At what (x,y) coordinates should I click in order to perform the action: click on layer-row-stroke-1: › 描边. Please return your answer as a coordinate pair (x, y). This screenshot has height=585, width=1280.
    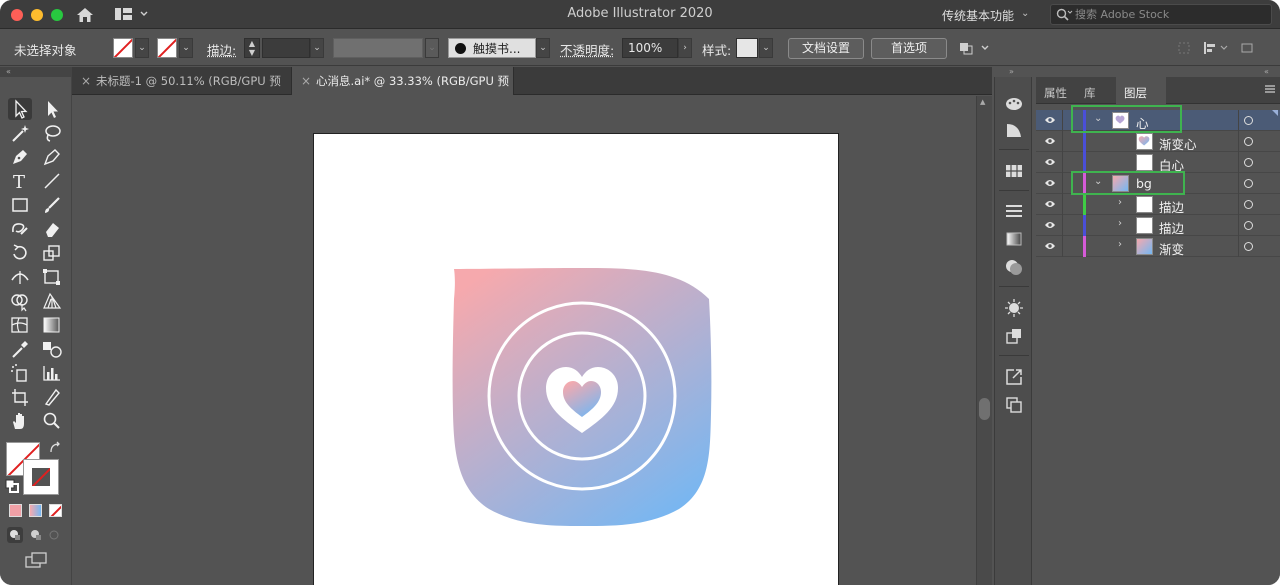
    Looking at the image, I should click on (1158, 204).